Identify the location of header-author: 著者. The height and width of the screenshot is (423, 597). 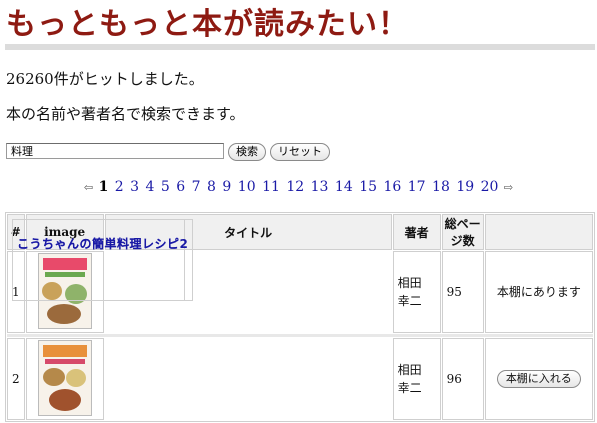
(416, 232).